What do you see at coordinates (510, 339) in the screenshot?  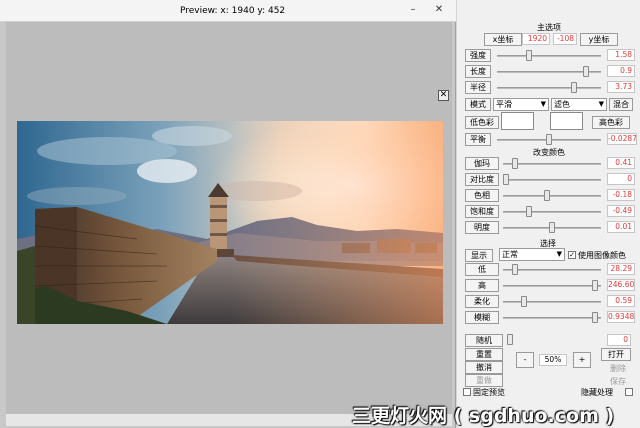 I see `random-slider-thumb` at bounding box center [510, 339].